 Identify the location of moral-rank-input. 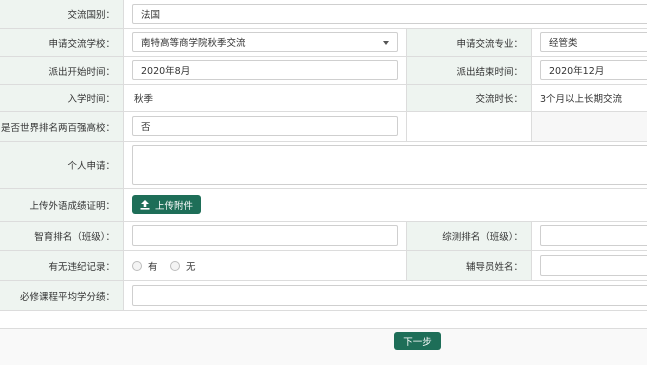
(265, 235).